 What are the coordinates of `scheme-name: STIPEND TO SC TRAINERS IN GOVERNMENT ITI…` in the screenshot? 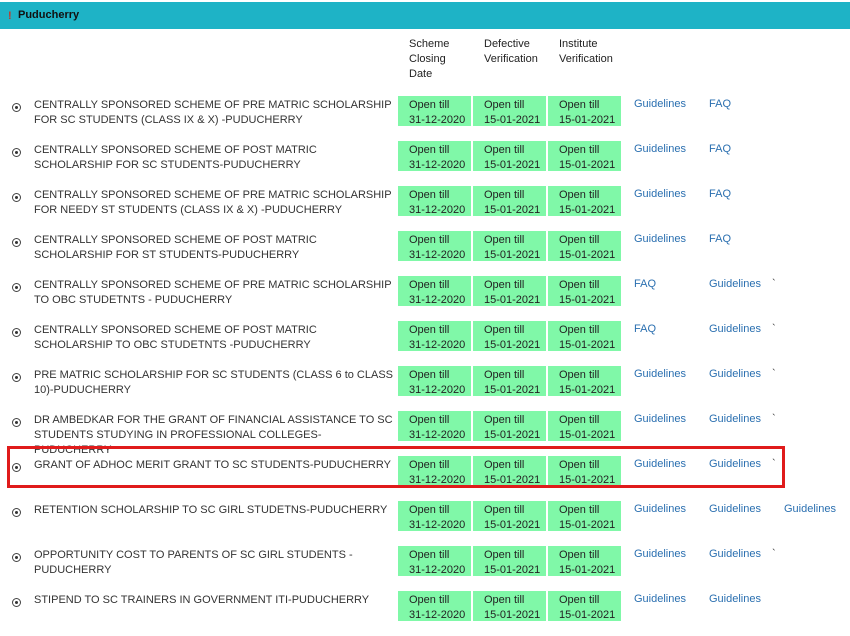 It's located at (202, 600).